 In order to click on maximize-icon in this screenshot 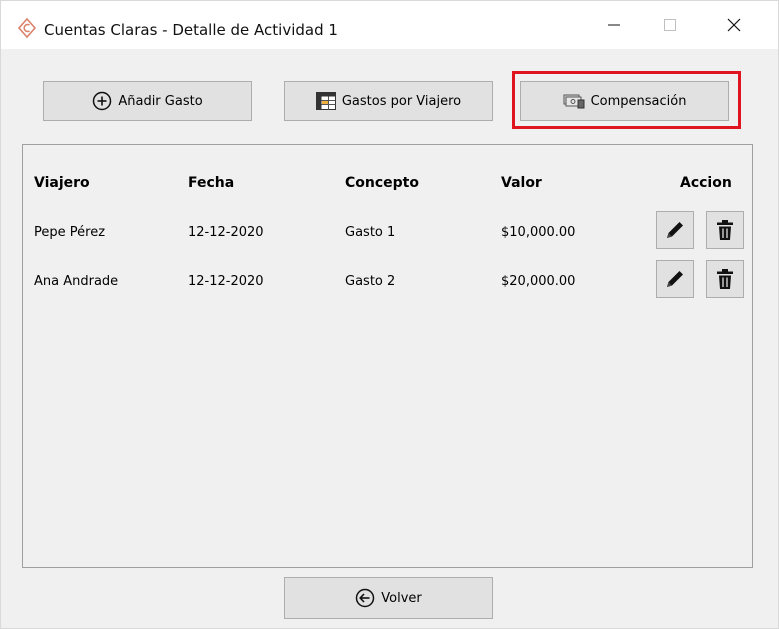, I will do `click(670, 25)`.